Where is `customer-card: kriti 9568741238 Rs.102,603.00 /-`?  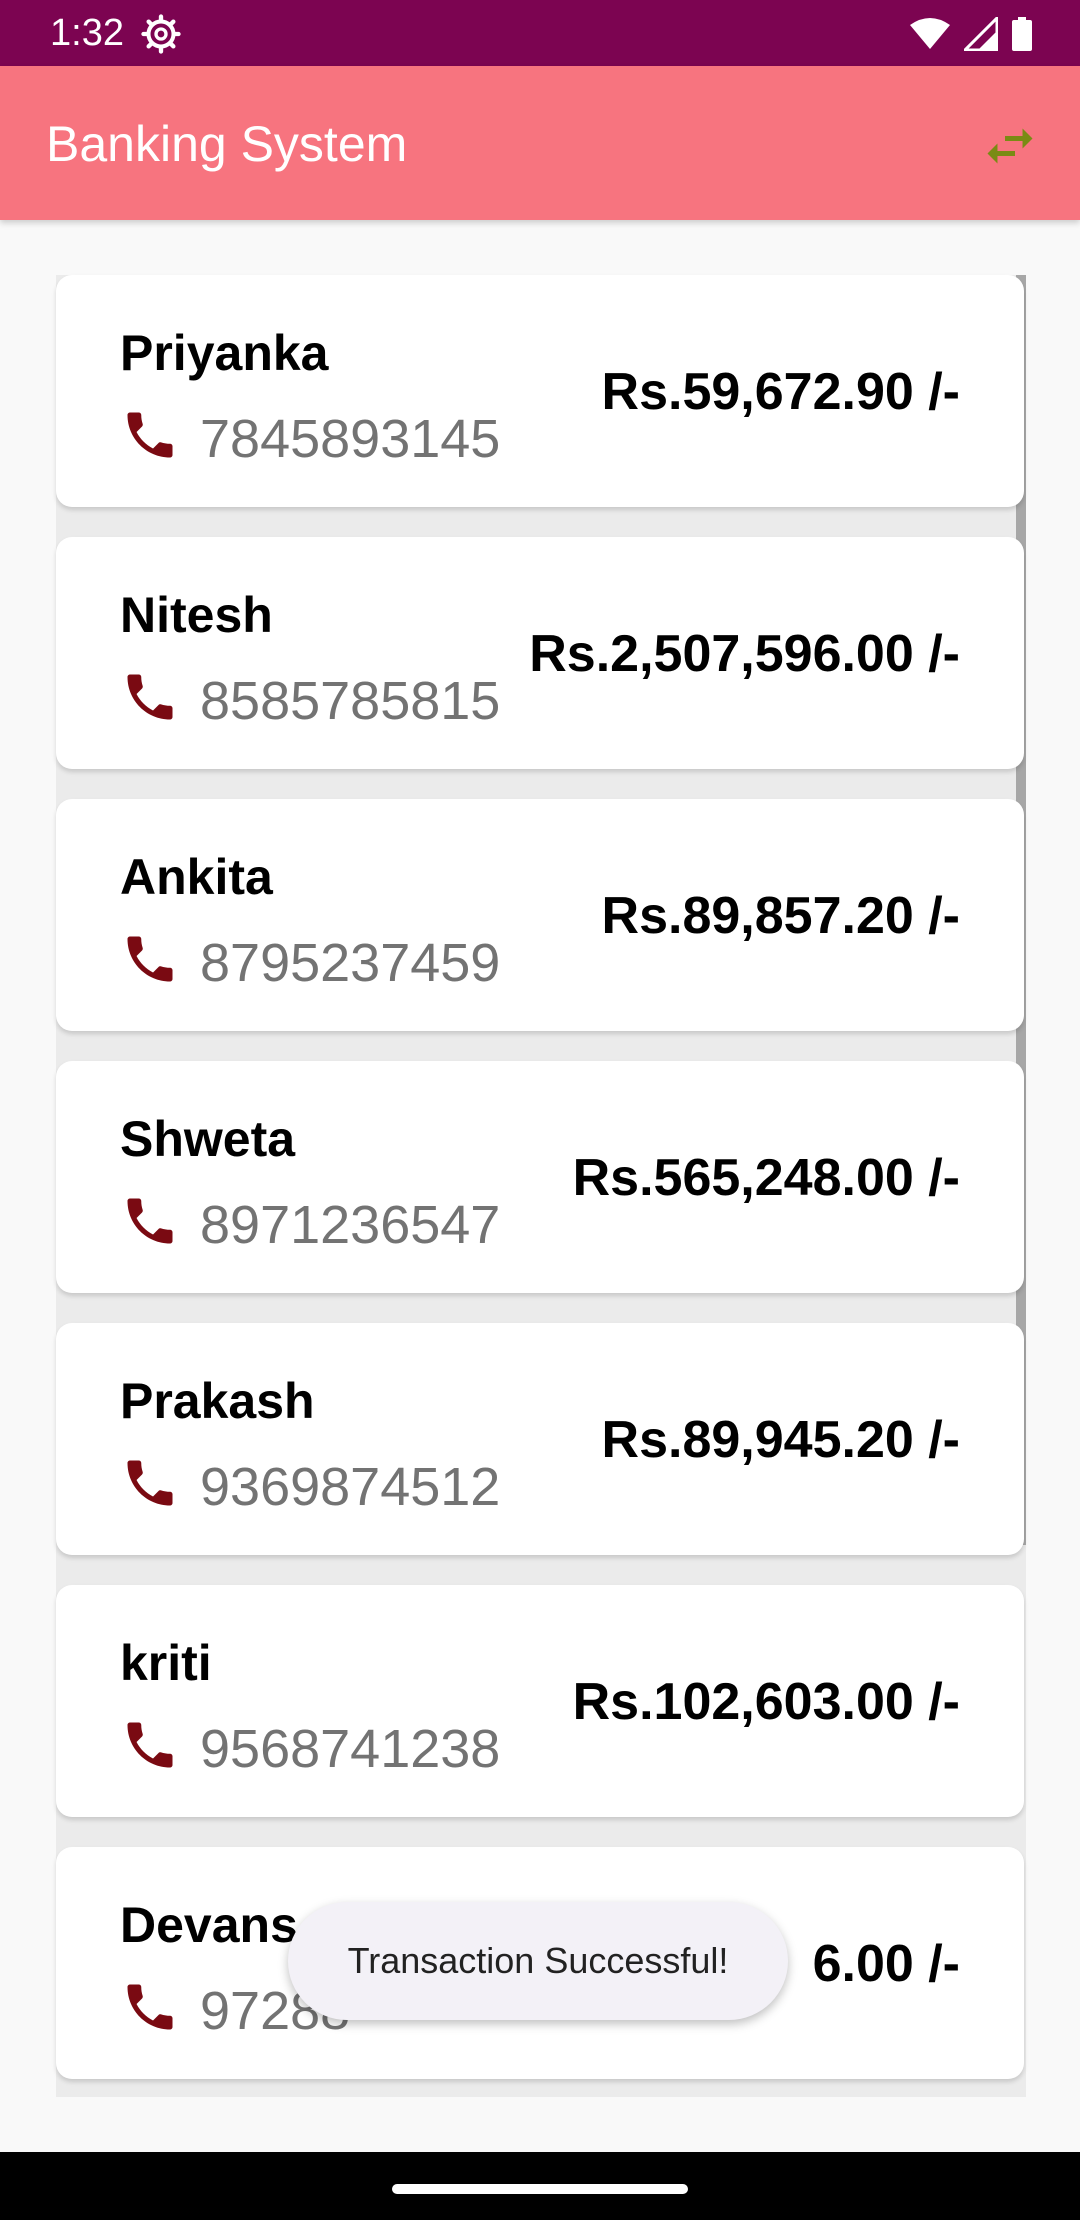 customer-card: kriti 9568741238 Rs.102,603.00 /- is located at coordinates (540, 1701).